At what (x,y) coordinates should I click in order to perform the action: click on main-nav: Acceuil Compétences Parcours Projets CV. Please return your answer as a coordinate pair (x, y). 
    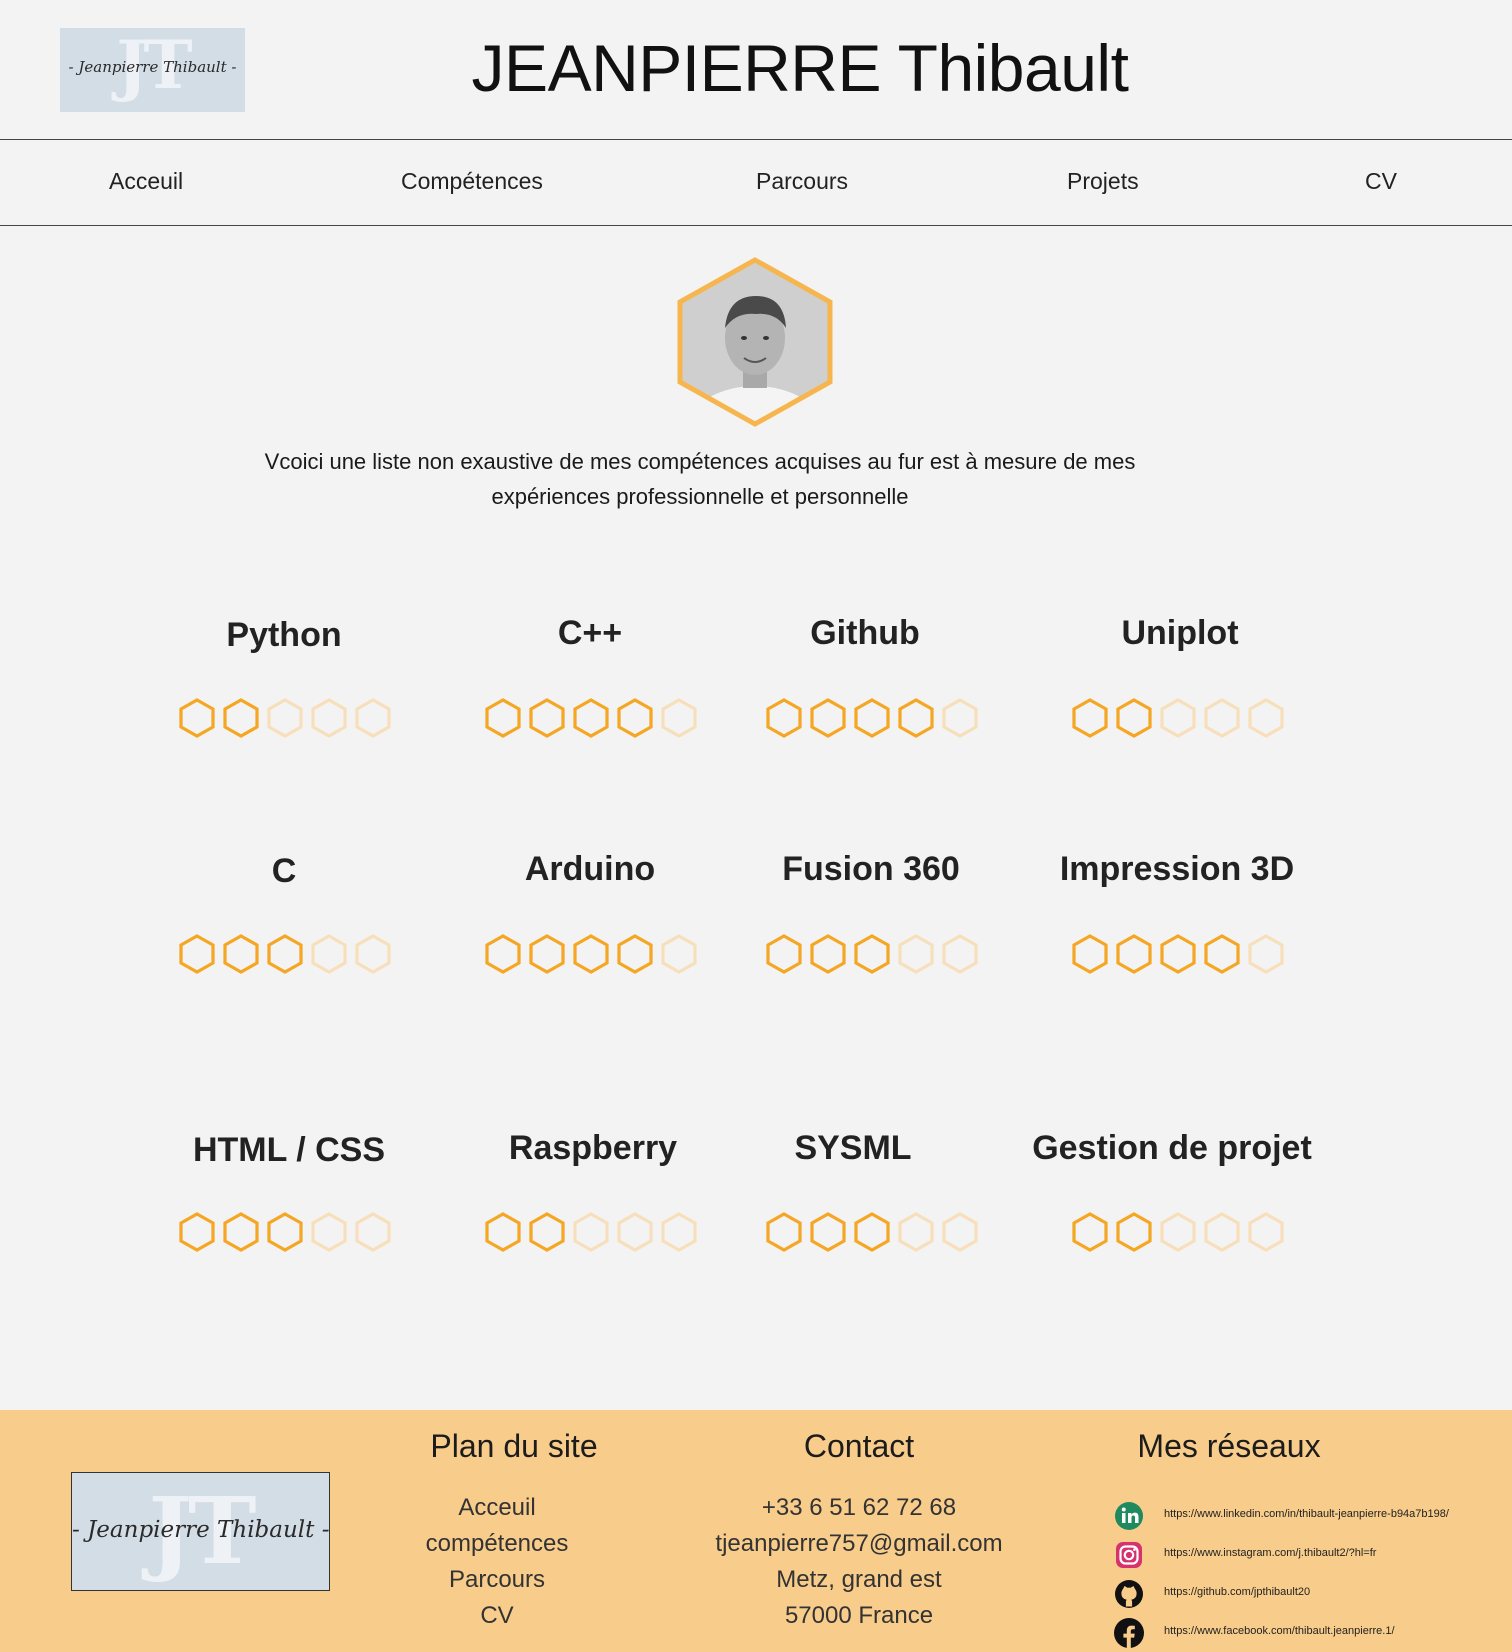
    Looking at the image, I should click on (756, 183).